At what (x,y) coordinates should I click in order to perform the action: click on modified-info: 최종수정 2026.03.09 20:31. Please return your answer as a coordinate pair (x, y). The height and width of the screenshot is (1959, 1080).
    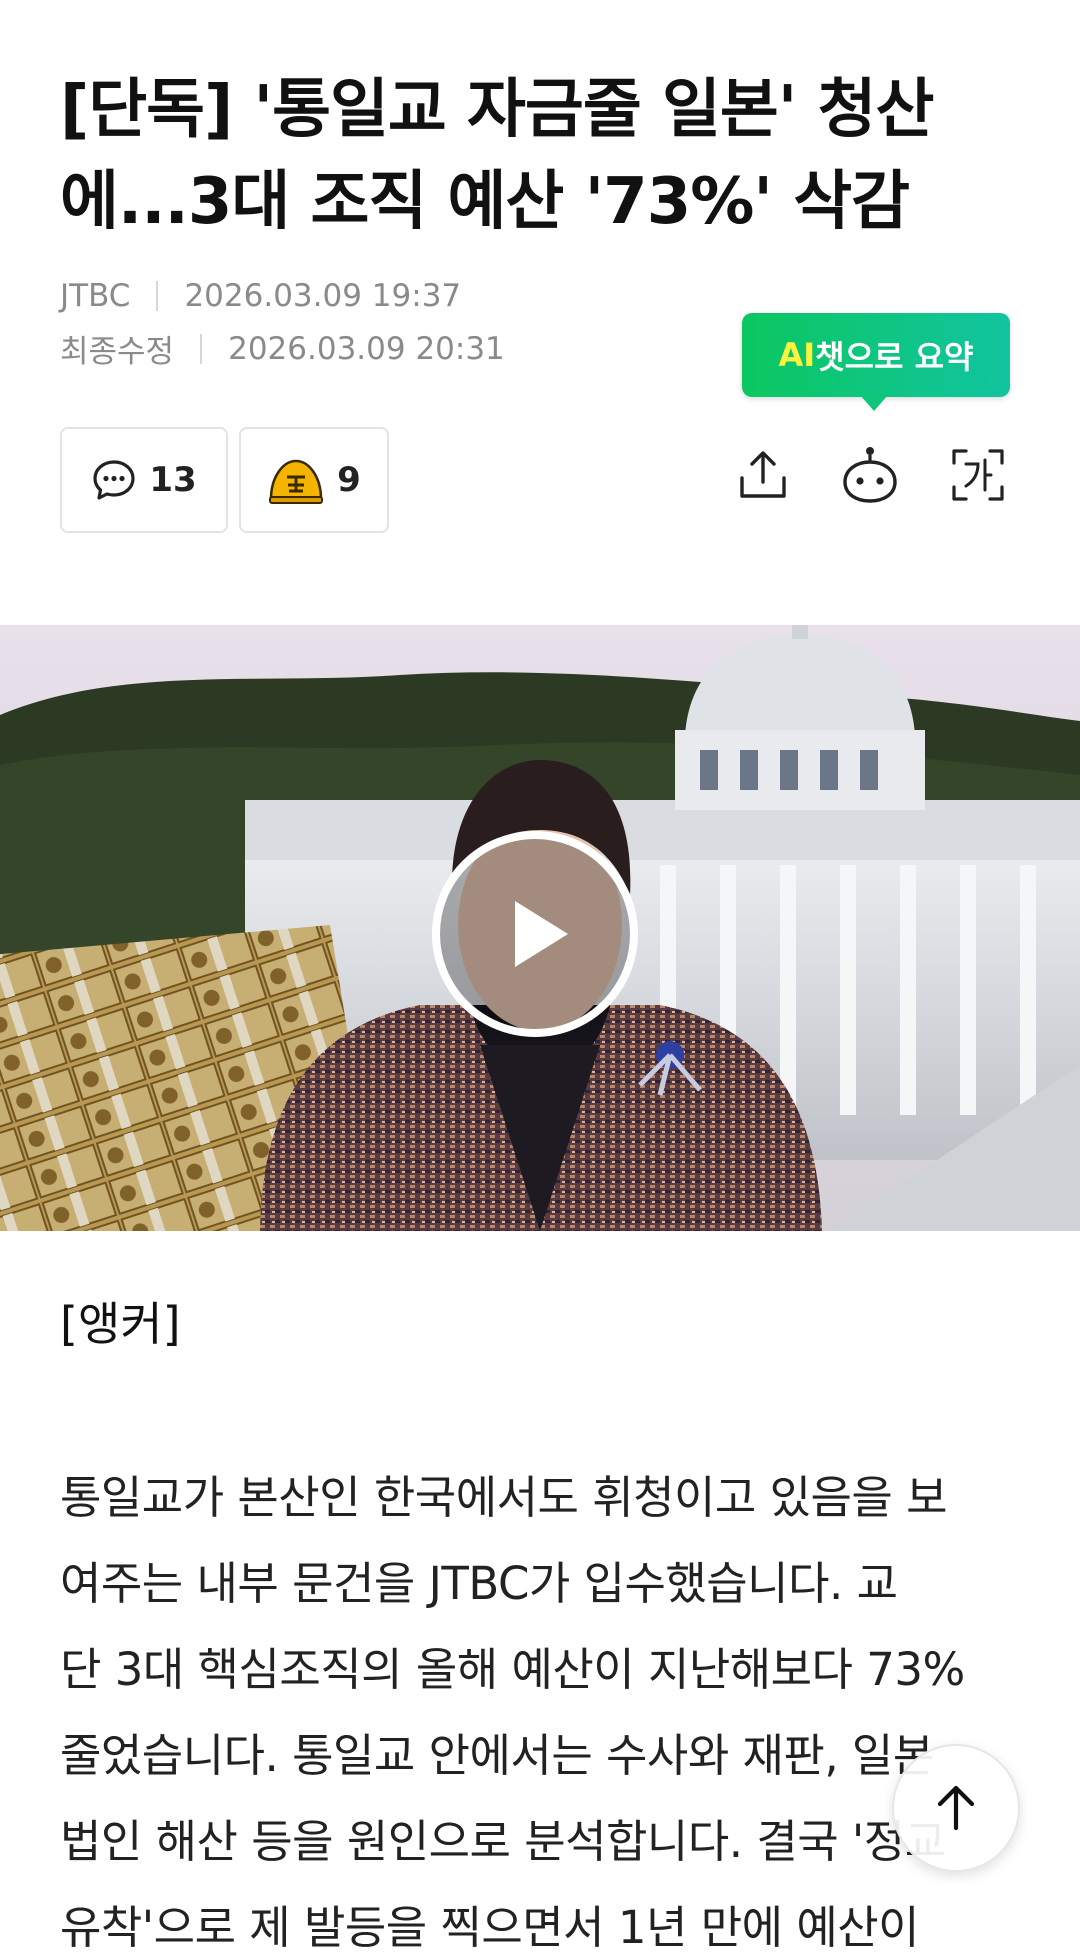
    Looking at the image, I should click on (282, 348).